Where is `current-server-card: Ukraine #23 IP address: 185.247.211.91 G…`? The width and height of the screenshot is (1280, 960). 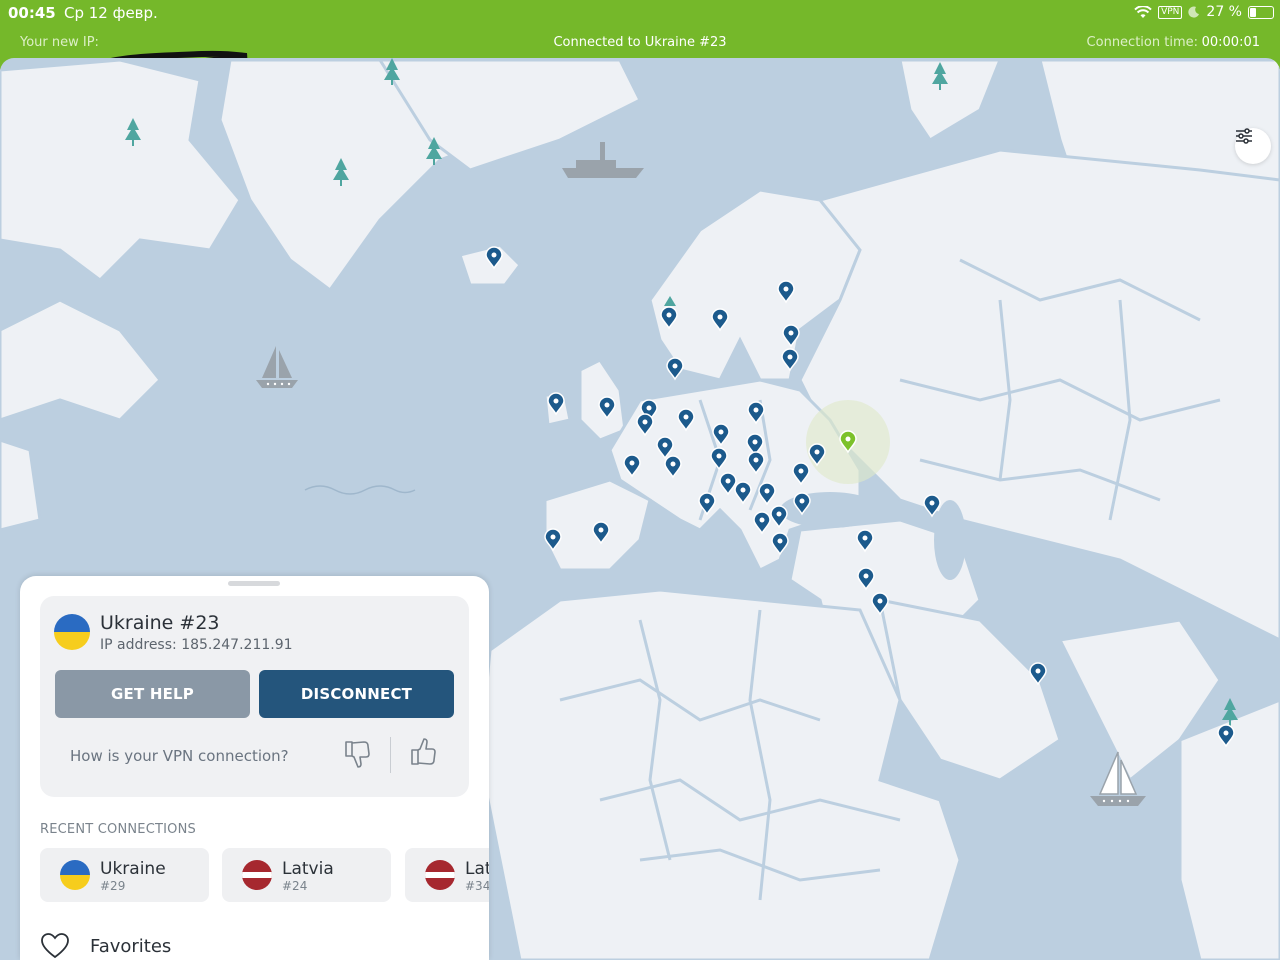
current-server-card: Ukraine #23 IP address: 185.247.211.91 G… is located at coordinates (254, 696).